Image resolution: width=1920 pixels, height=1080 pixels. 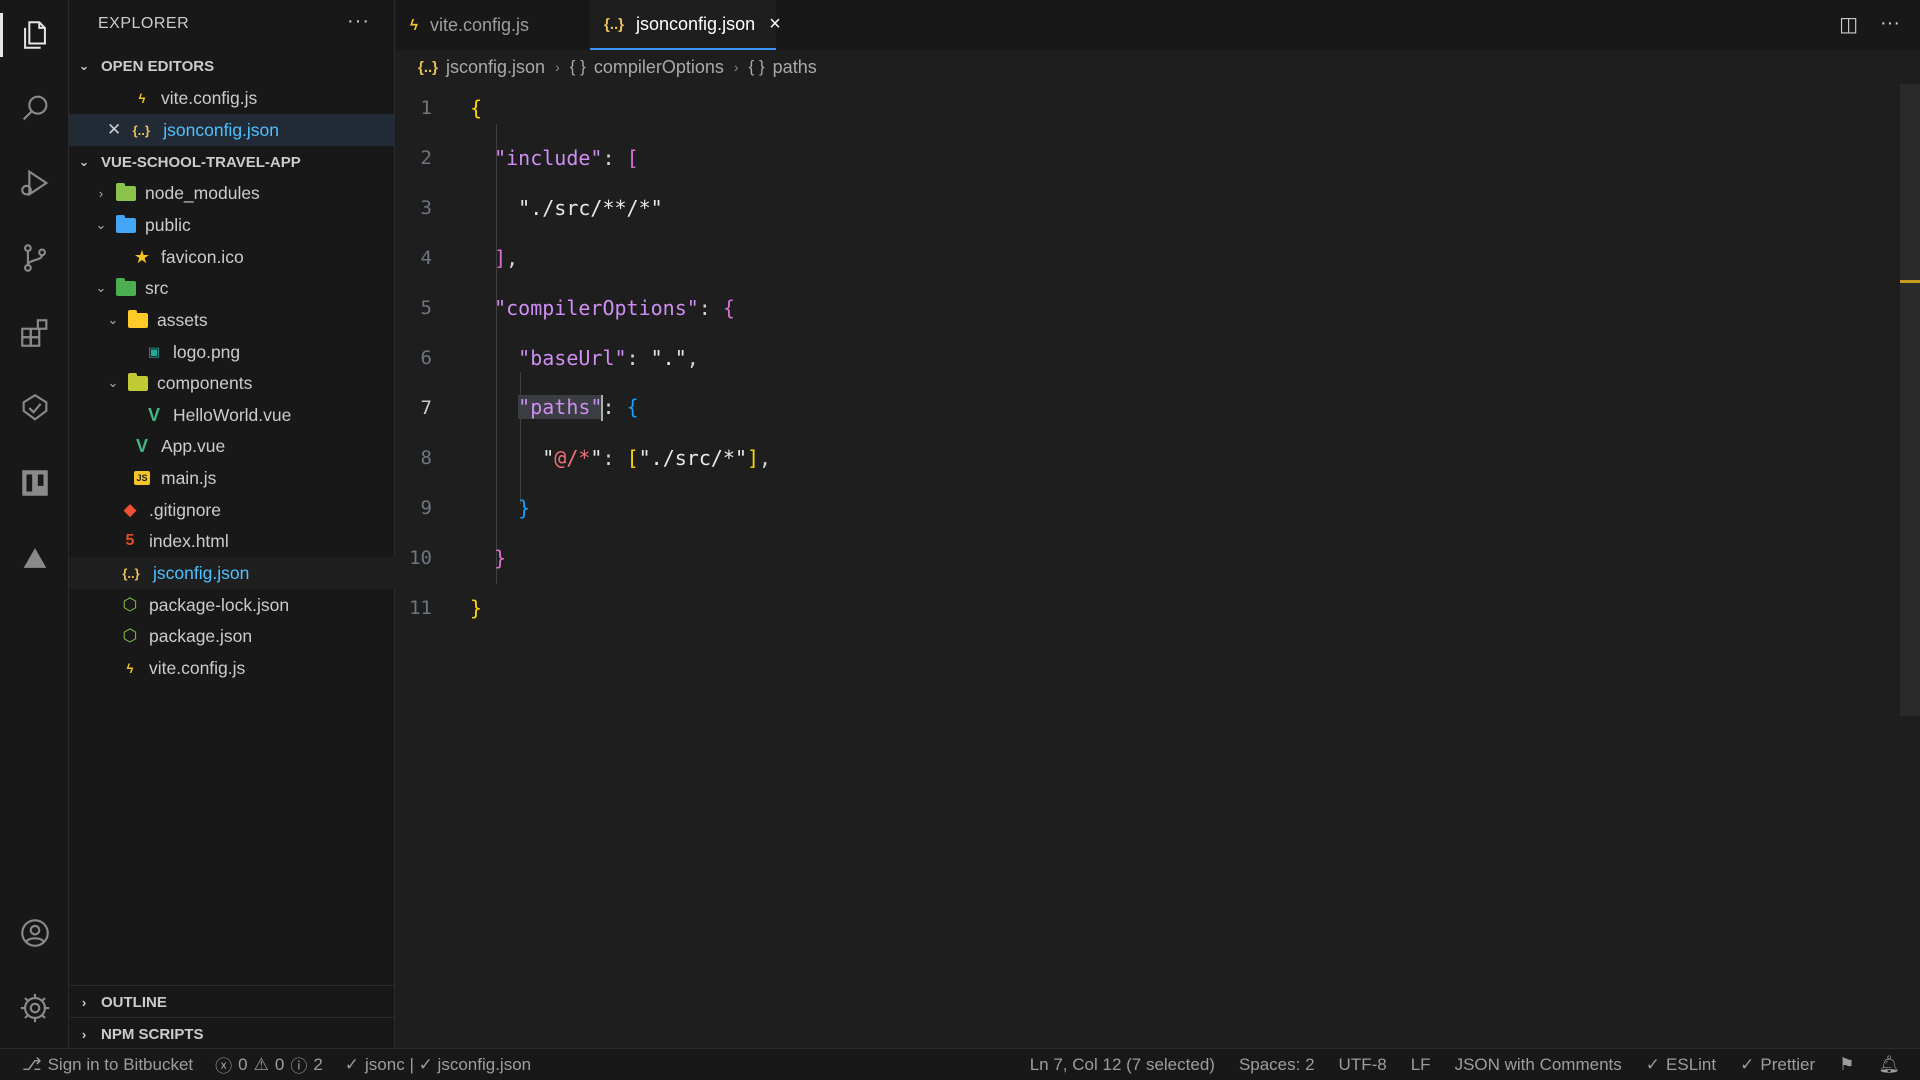 I want to click on tree-file-favicon: ★ favicon.ico, so click(x=232, y=257).